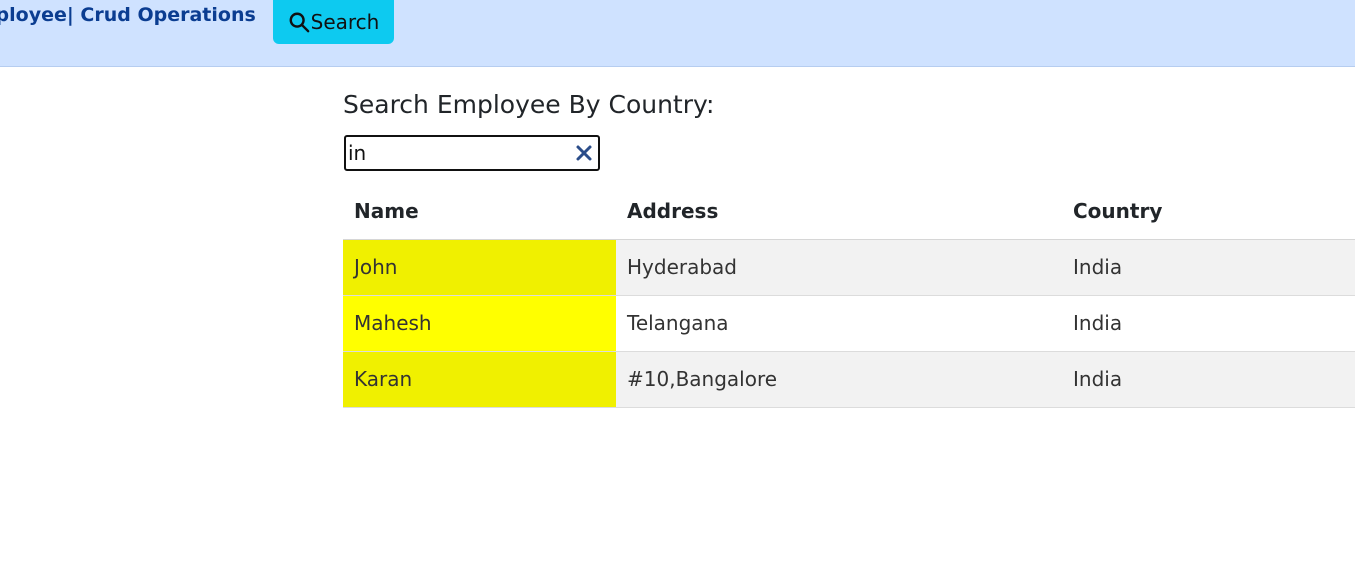 The height and width of the screenshot is (567, 1355). What do you see at coordinates (479, 211) in the screenshot?
I see `column-header-name: Name` at bounding box center [479, 211].